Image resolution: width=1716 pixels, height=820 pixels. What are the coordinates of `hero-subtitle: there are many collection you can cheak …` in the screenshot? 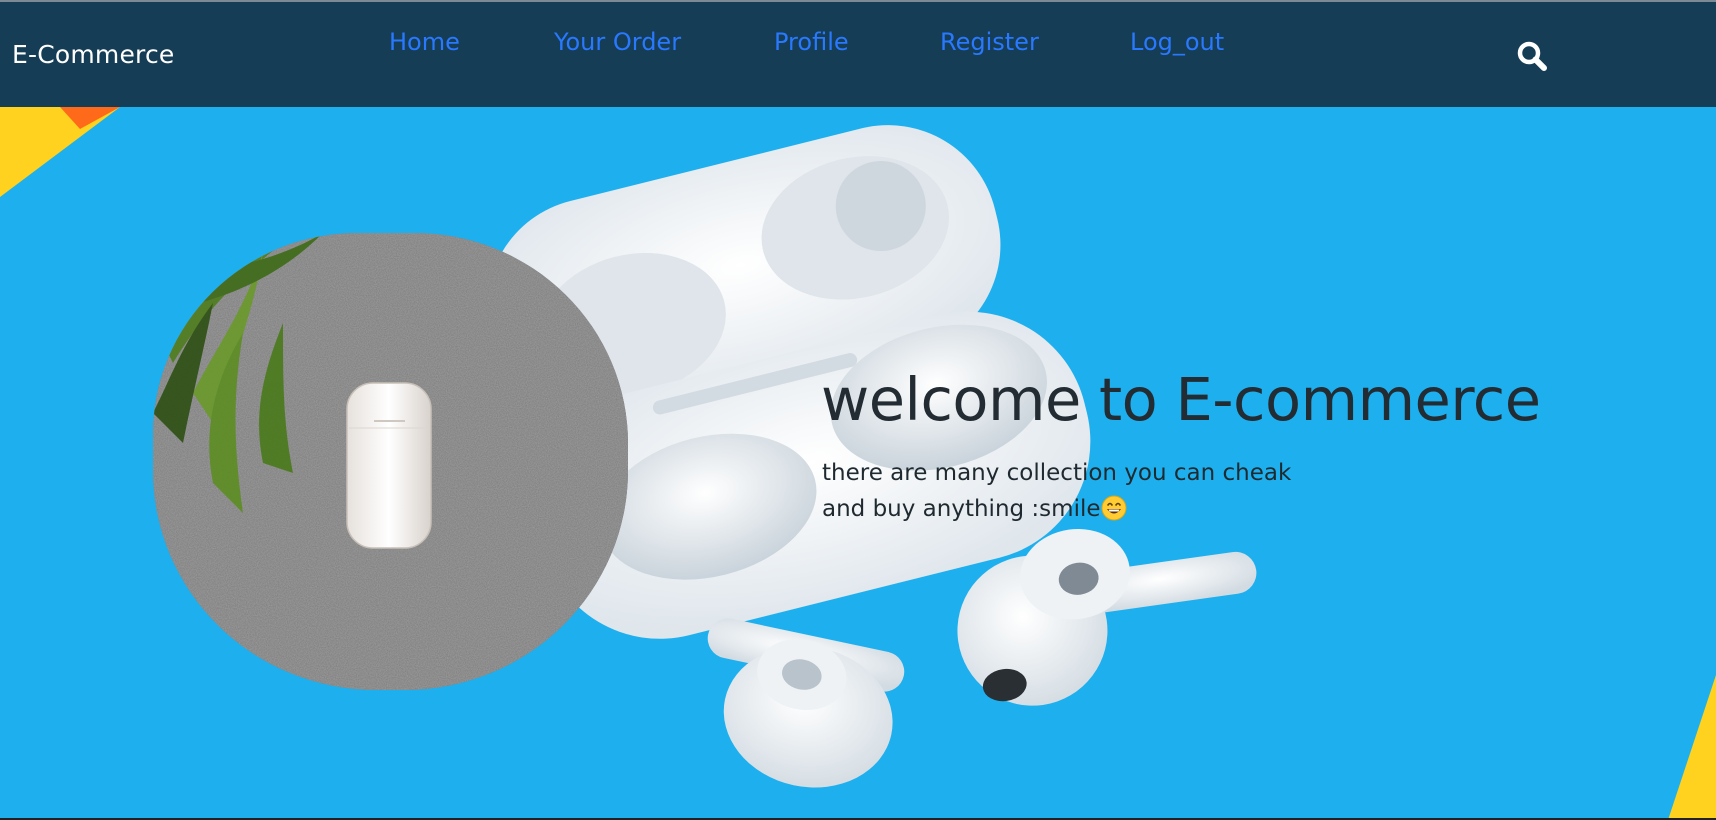 It's located at (1082, 491).